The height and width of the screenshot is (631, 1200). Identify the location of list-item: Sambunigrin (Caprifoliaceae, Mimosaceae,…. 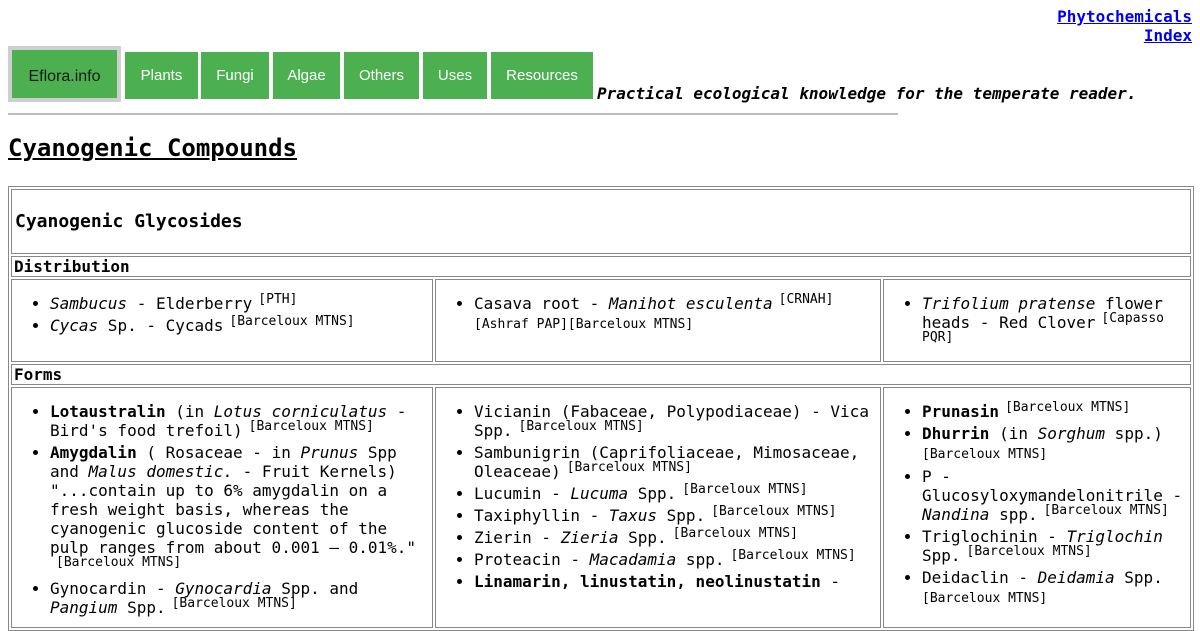
(675, 462).